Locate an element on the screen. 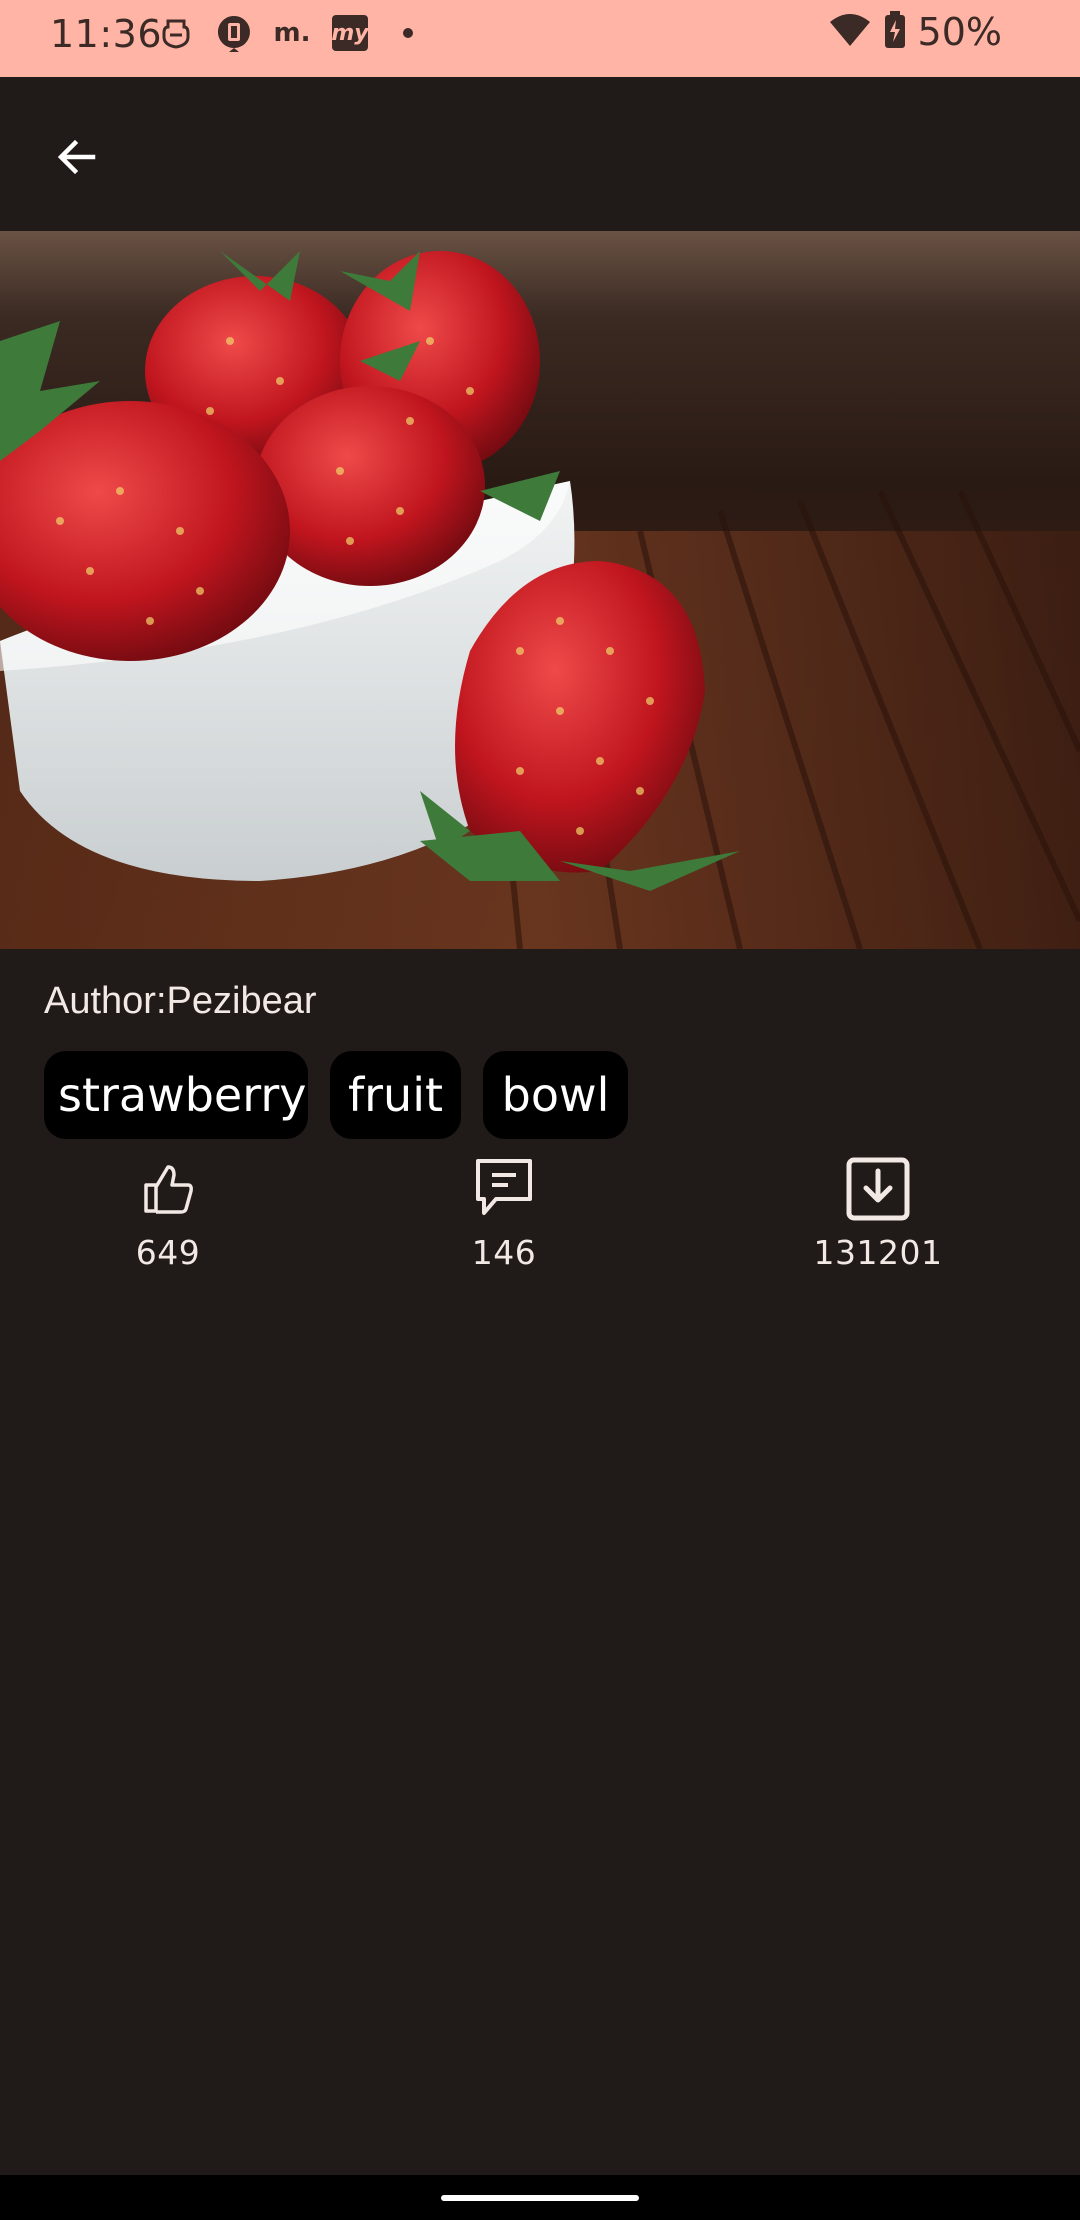 This screenshot has width=1080, height=2220. status-time: 11:36 is located at coordinates (106, 34).